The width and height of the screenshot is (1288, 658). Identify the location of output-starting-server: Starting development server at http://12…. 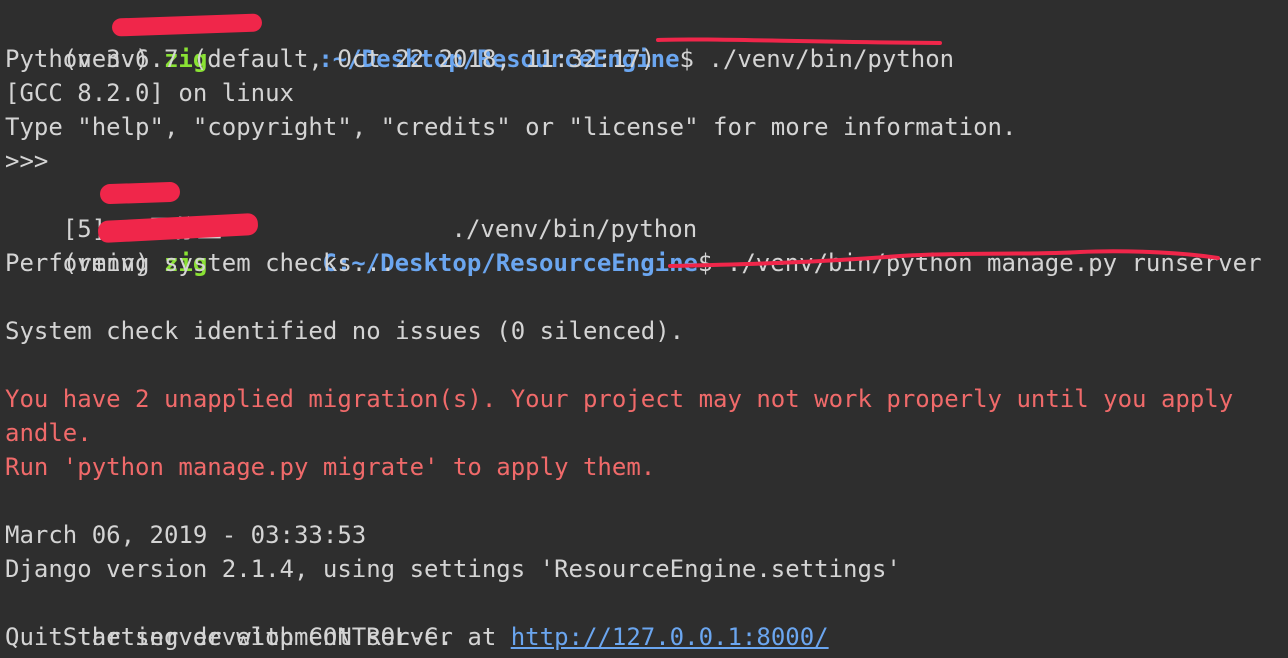
(417, 618).